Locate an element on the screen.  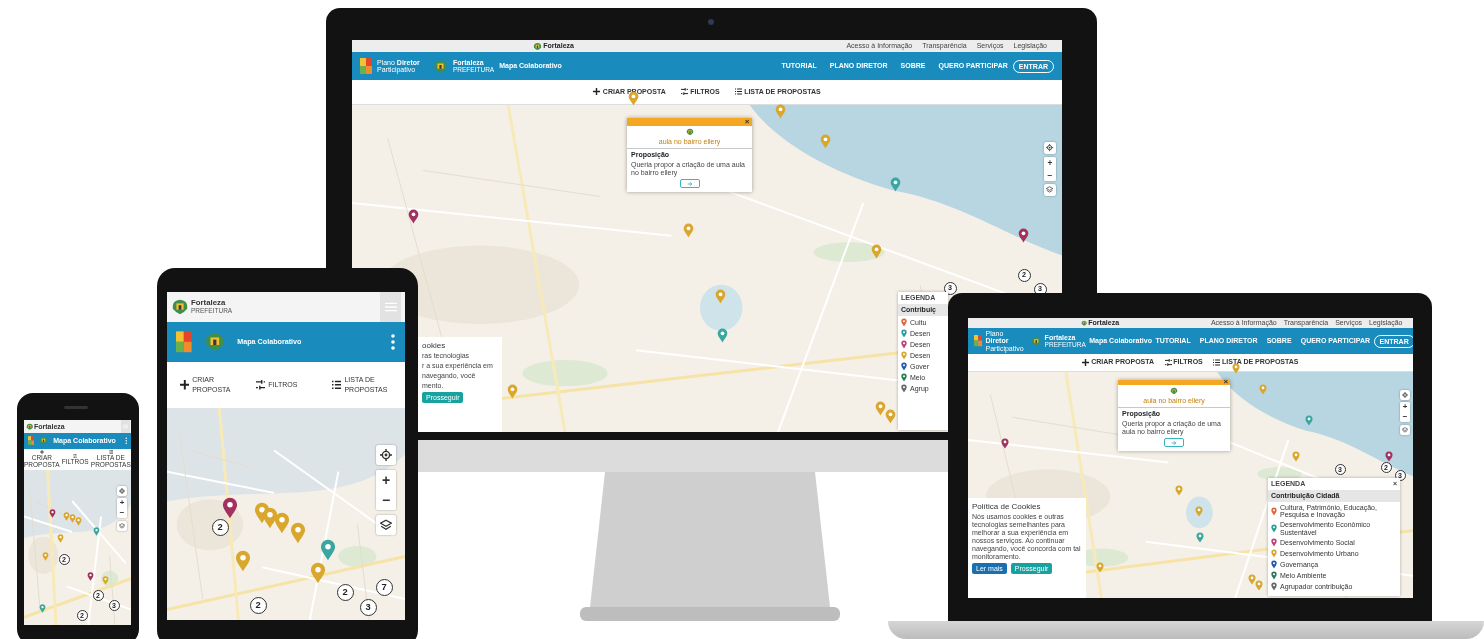
cookie-title: Política de Cookies is located at coordinates (1007, 506).